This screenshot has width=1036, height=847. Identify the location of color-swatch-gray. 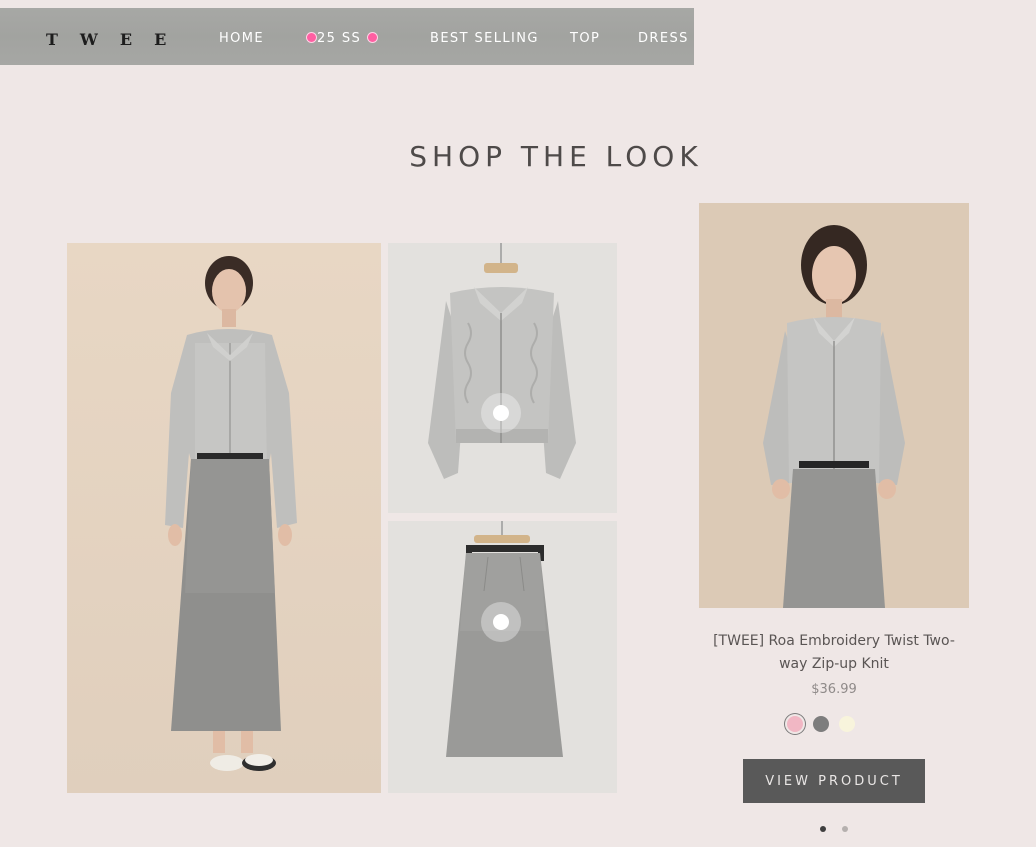
(821, 724).